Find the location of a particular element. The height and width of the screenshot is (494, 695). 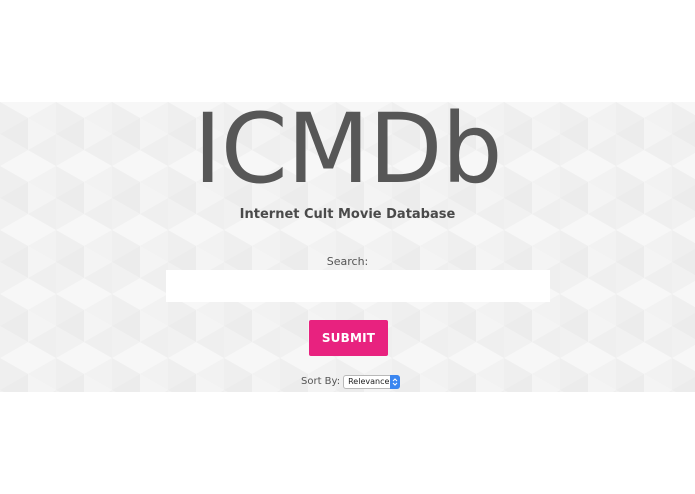

submit-button: SUBMIT is located at coordinates (348, 338).